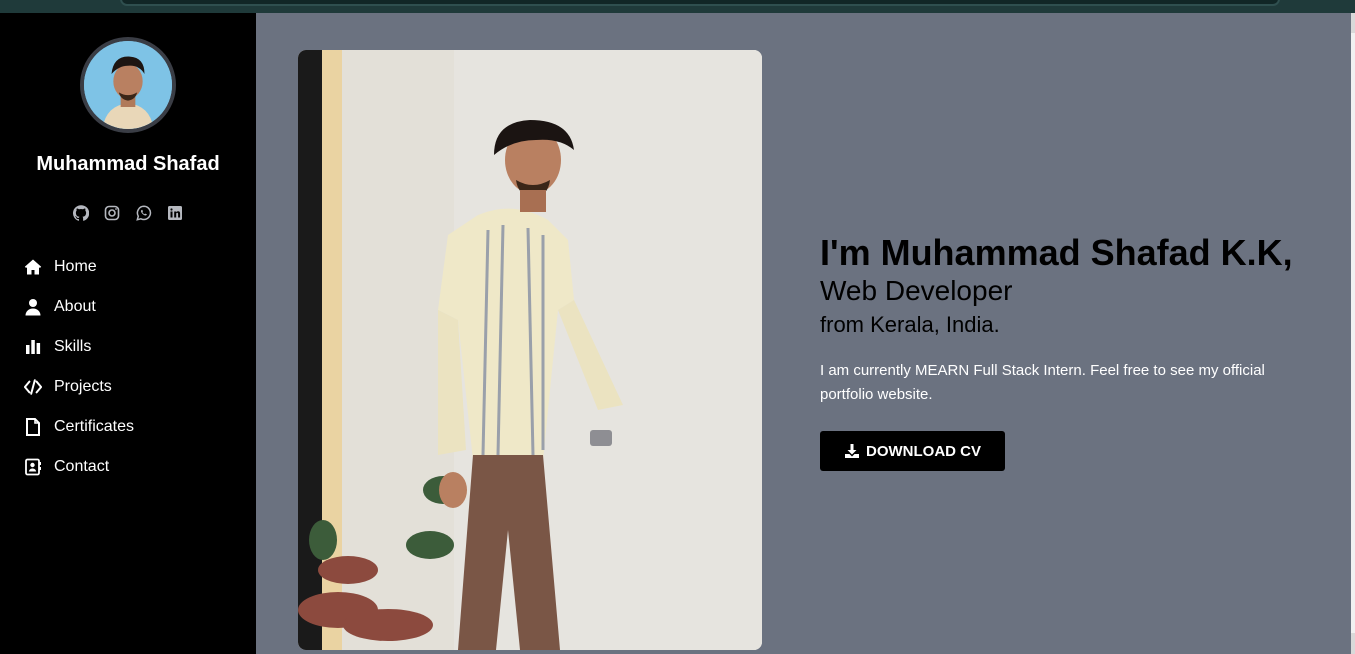  I want to click on social-links, so click(128, 213).